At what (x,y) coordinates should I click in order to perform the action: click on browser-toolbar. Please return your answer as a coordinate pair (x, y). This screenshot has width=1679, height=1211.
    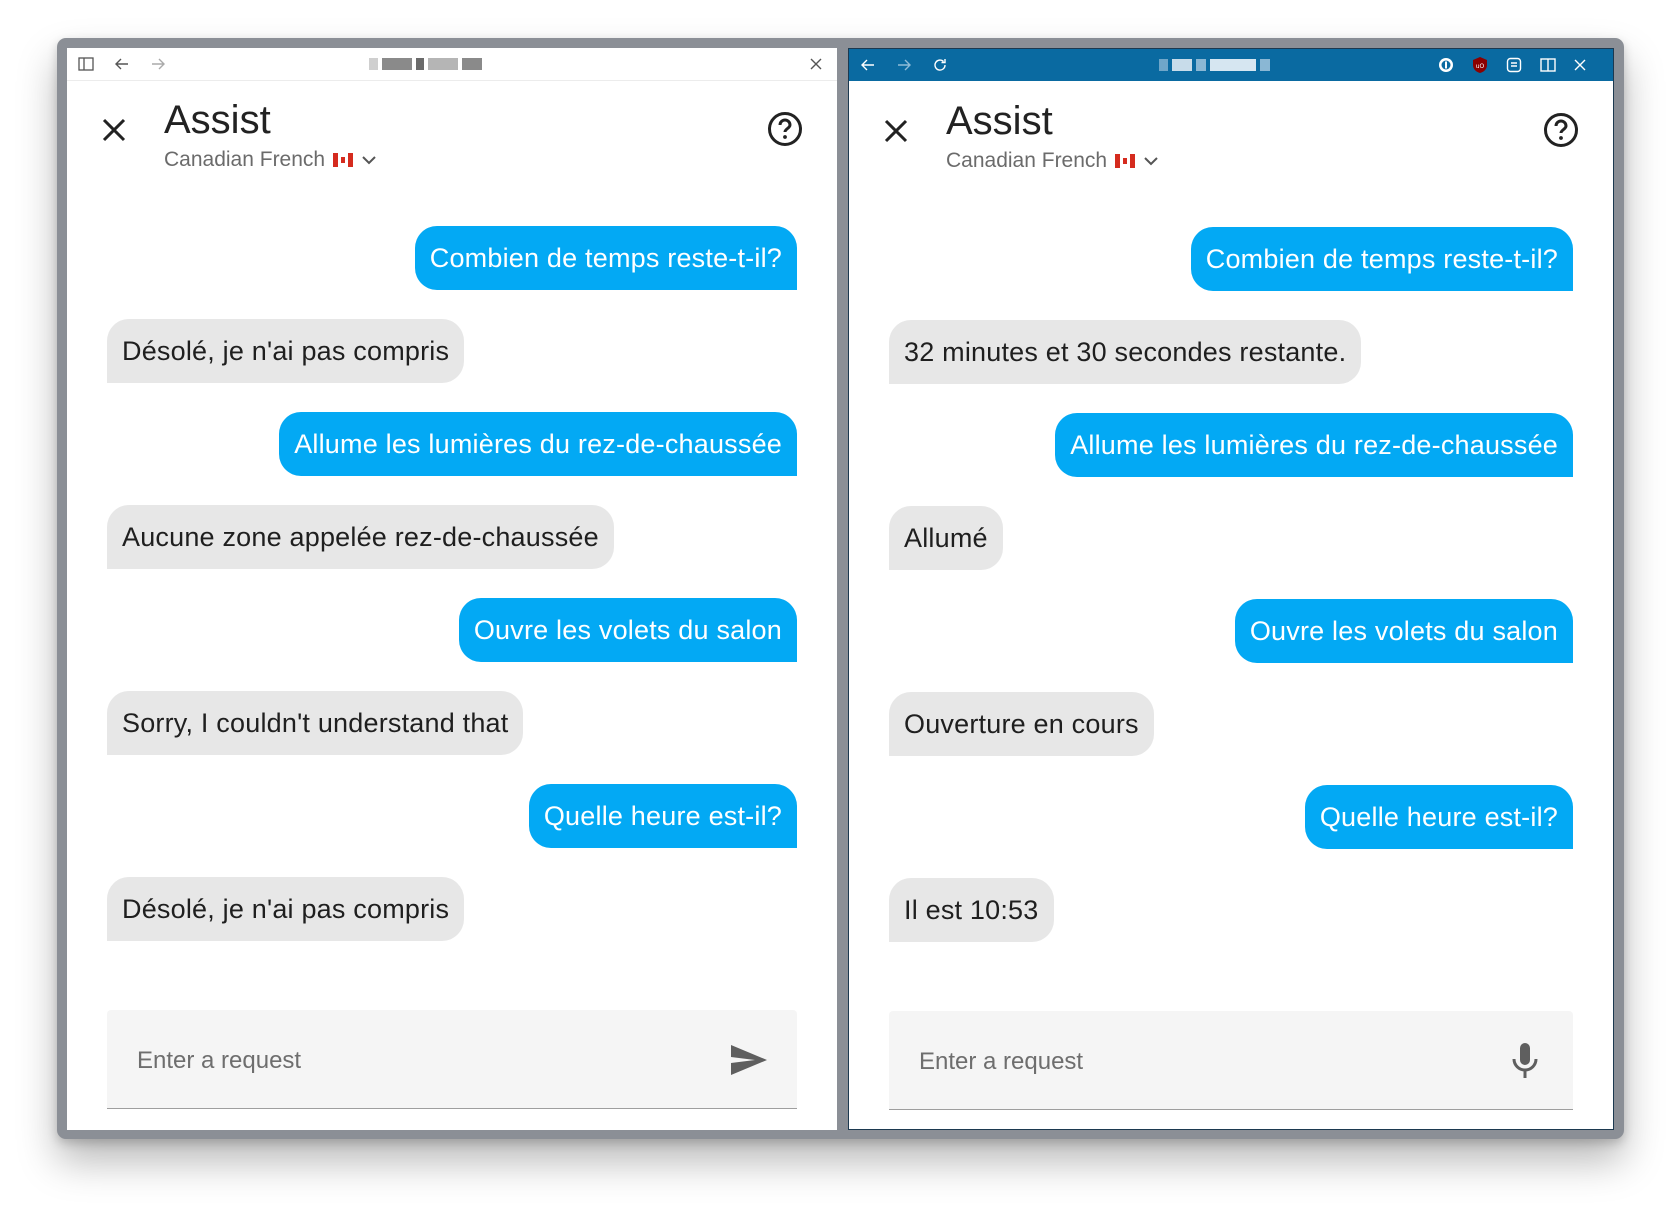
    Looking at the image, I should click on (452, 64).